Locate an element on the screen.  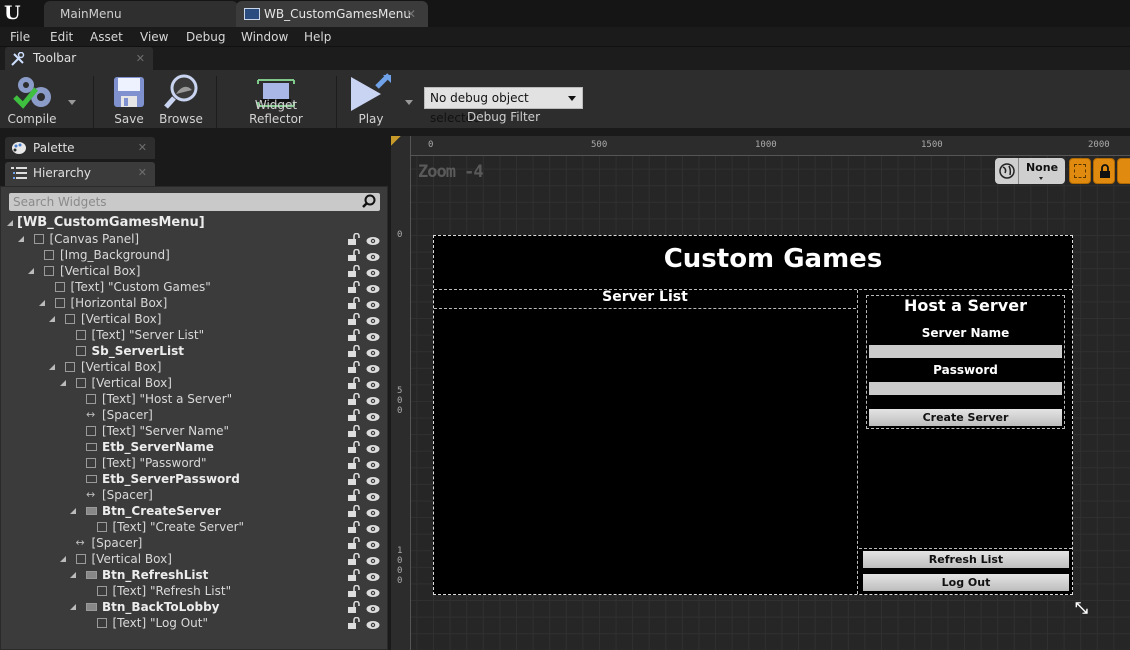
hierarchy-row: Sb_ServerList is located at coordinates (194, 351).